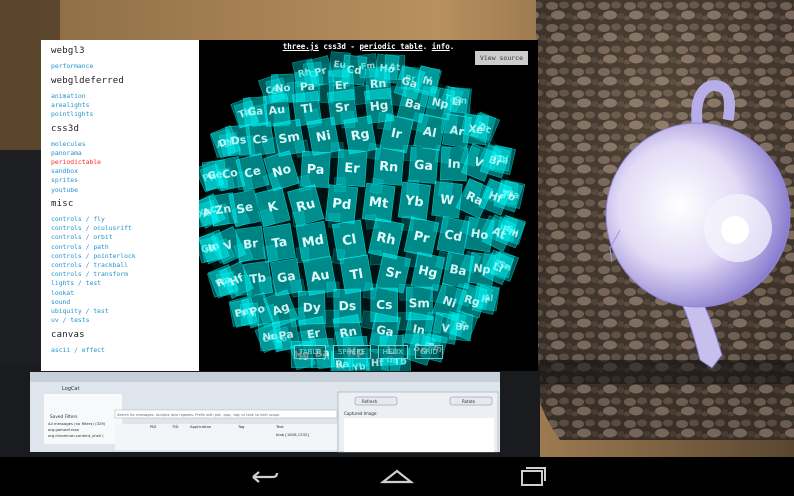 This screenshot has height=496, width=794. I want to click on element-tile: Ta, so click(279, 243).